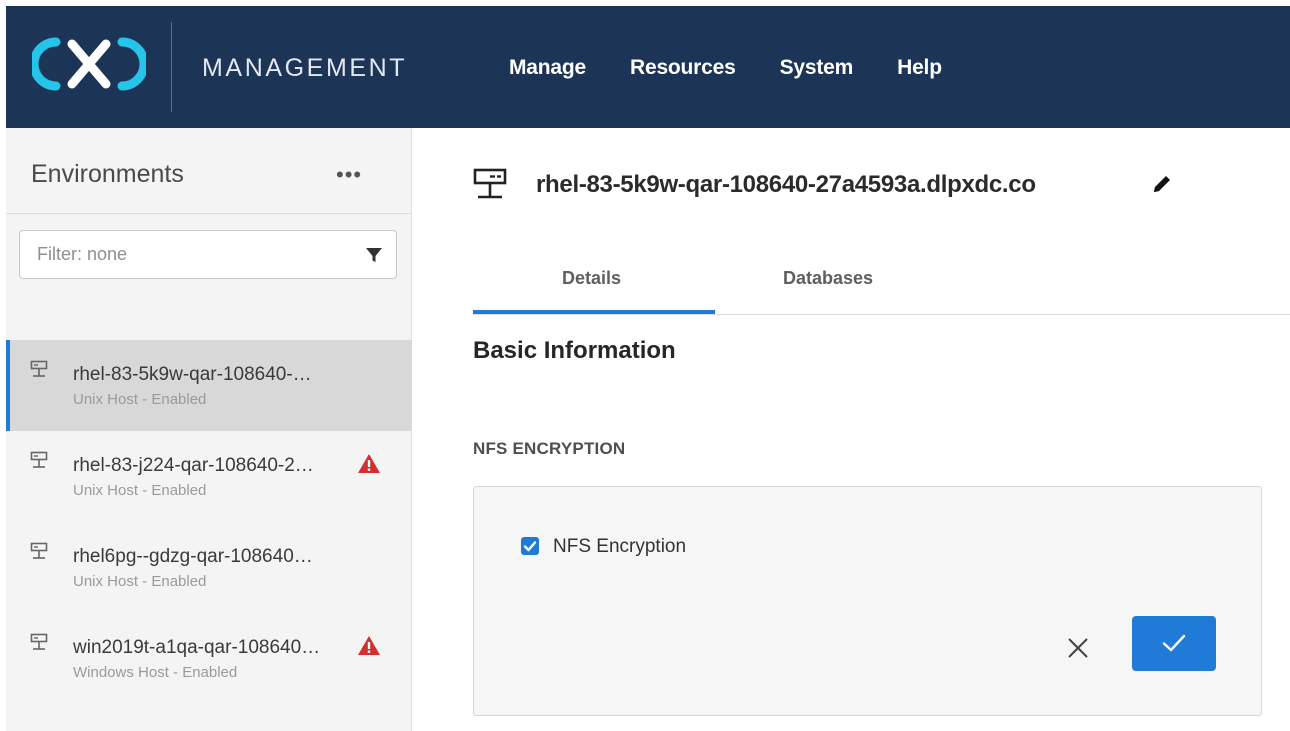 The width and height of the screenshot is (1290, 731). I want to click on filter-field, so click(208, 254).